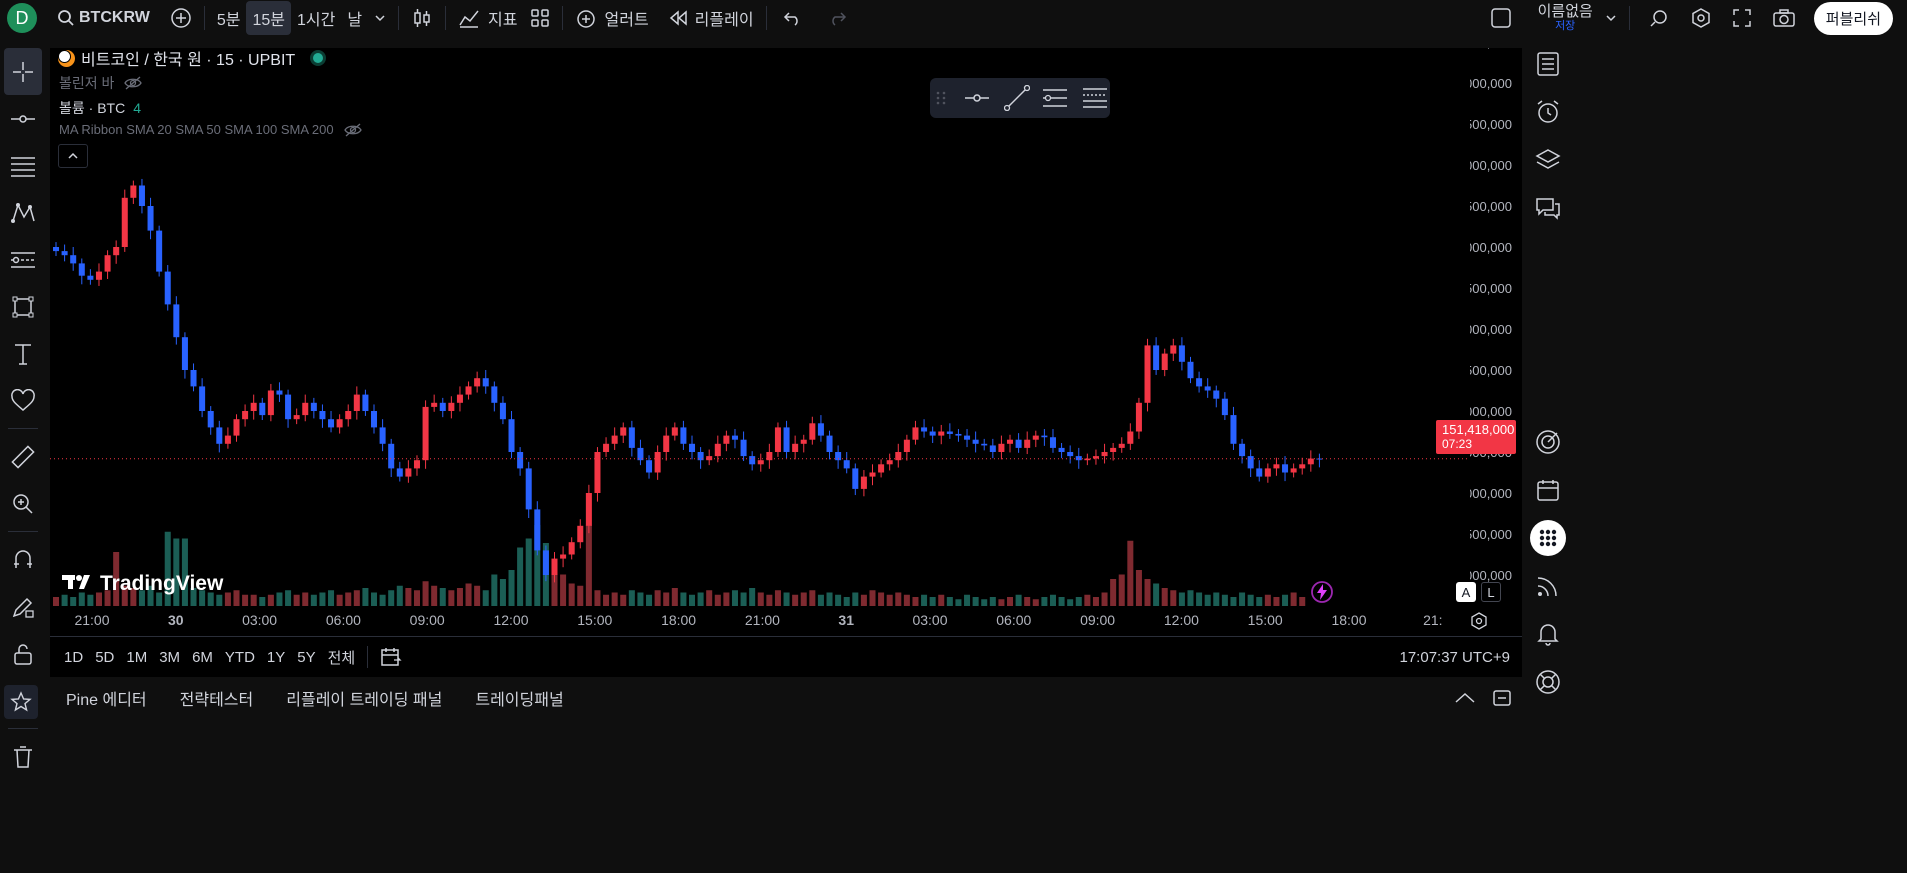 The image size is (1907, 873). What do you see at coordinates (1322, 592) in the screenshot?
I see `speed-badge` at bounding box center [1322, 592].